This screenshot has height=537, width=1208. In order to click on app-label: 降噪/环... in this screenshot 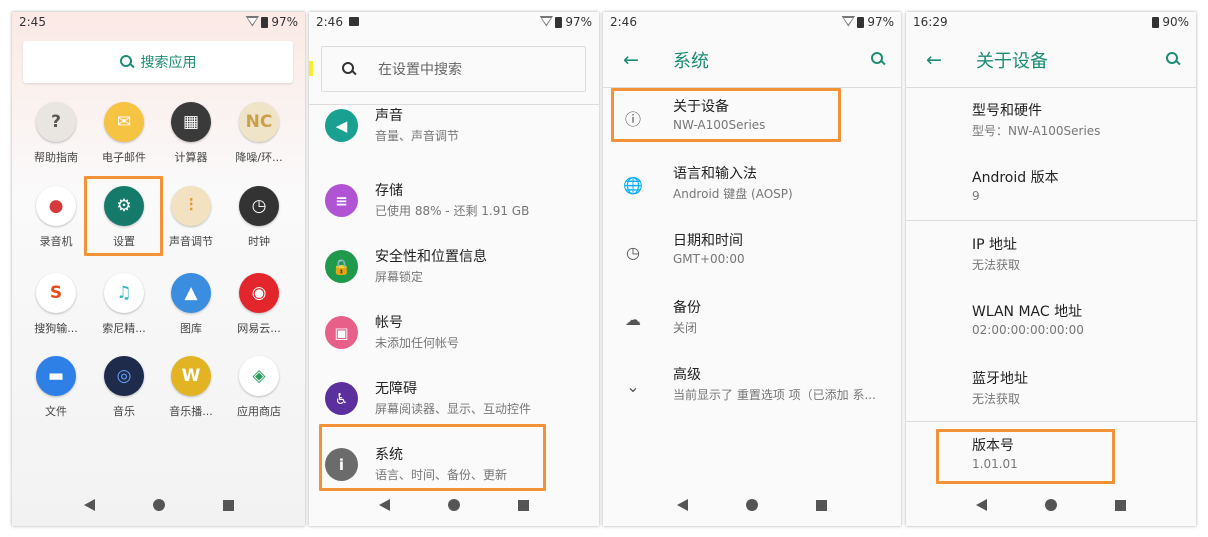, I will do `click(259, 157)`.